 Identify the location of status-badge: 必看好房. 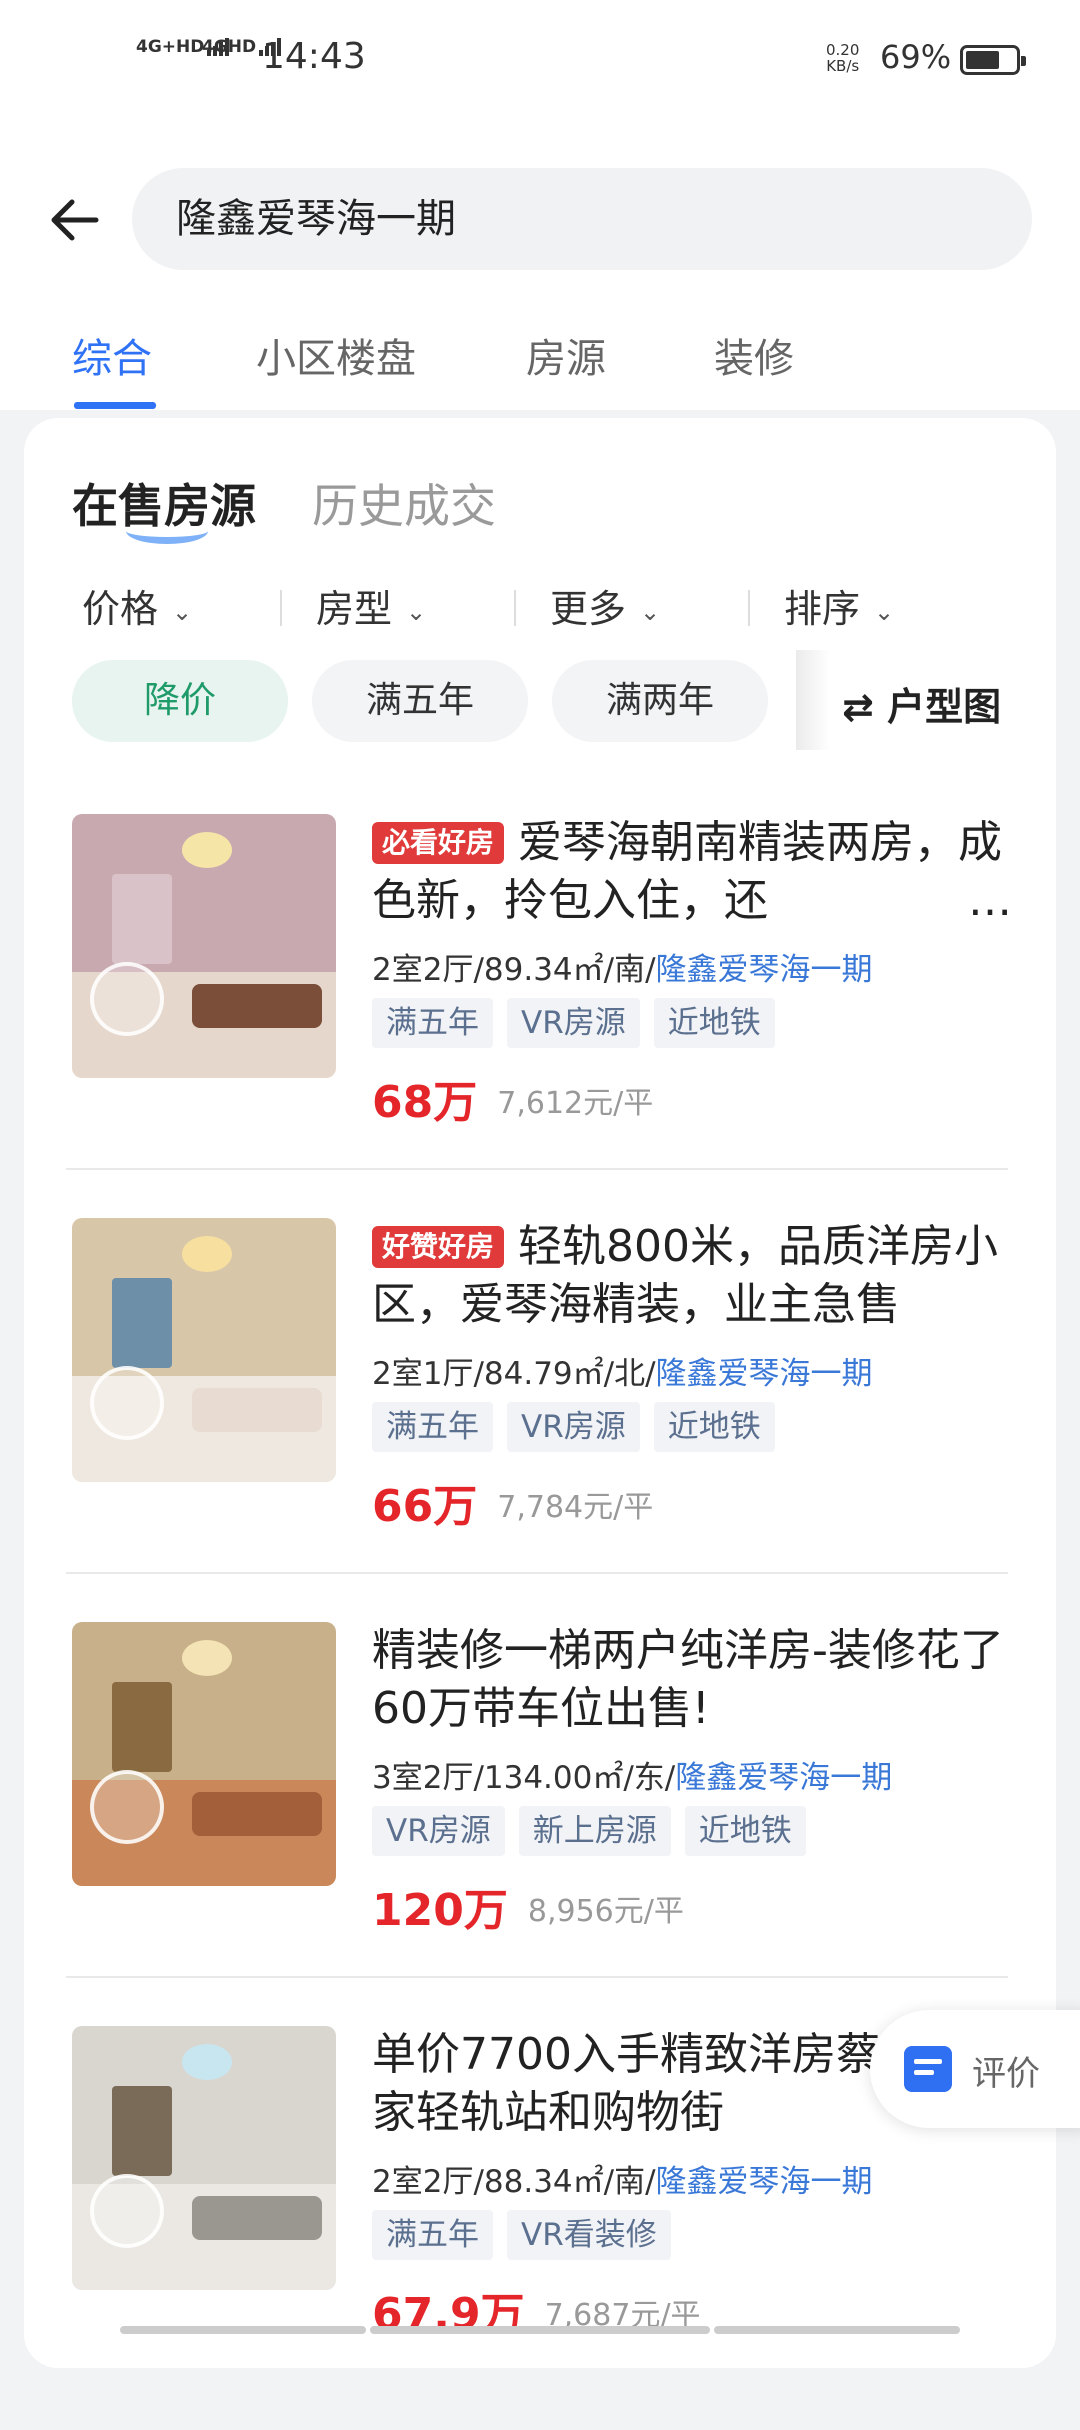
(438, 843).